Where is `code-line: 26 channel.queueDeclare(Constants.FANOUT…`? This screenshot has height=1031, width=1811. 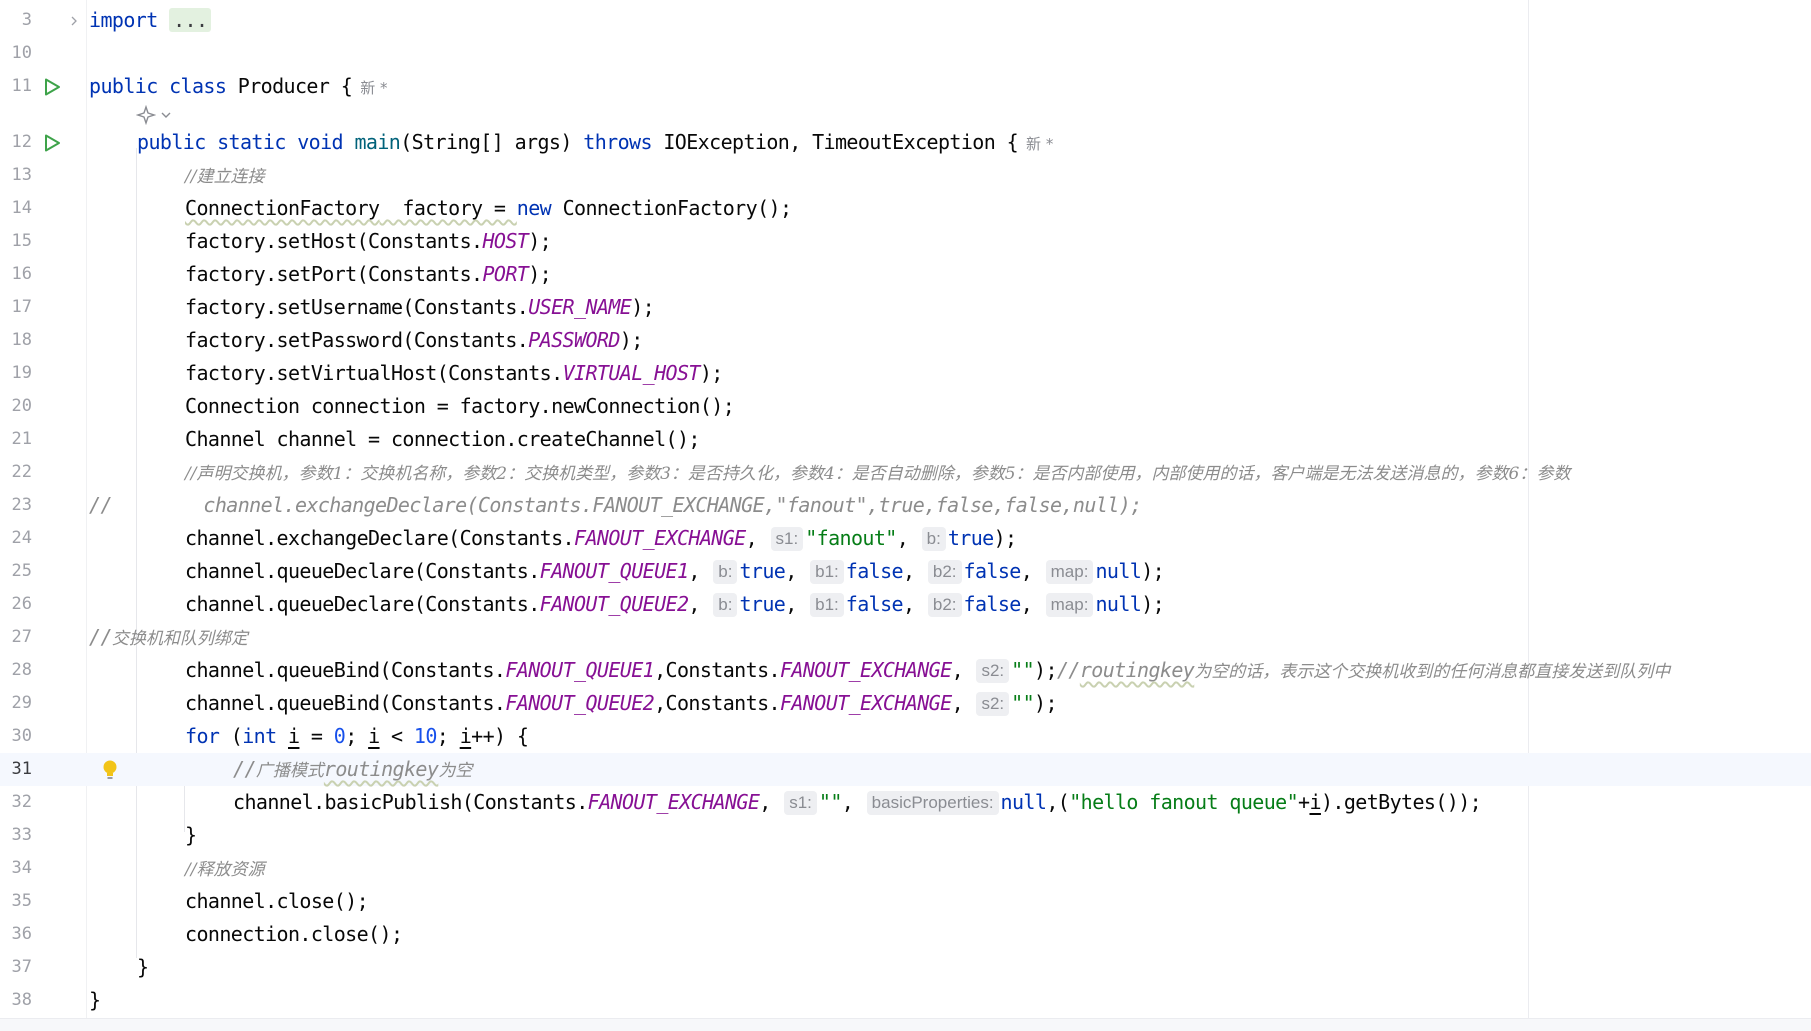 code-line: 26 channel.queueDeclare(Constants.FANOUT… is located at coordinates (905, 604).